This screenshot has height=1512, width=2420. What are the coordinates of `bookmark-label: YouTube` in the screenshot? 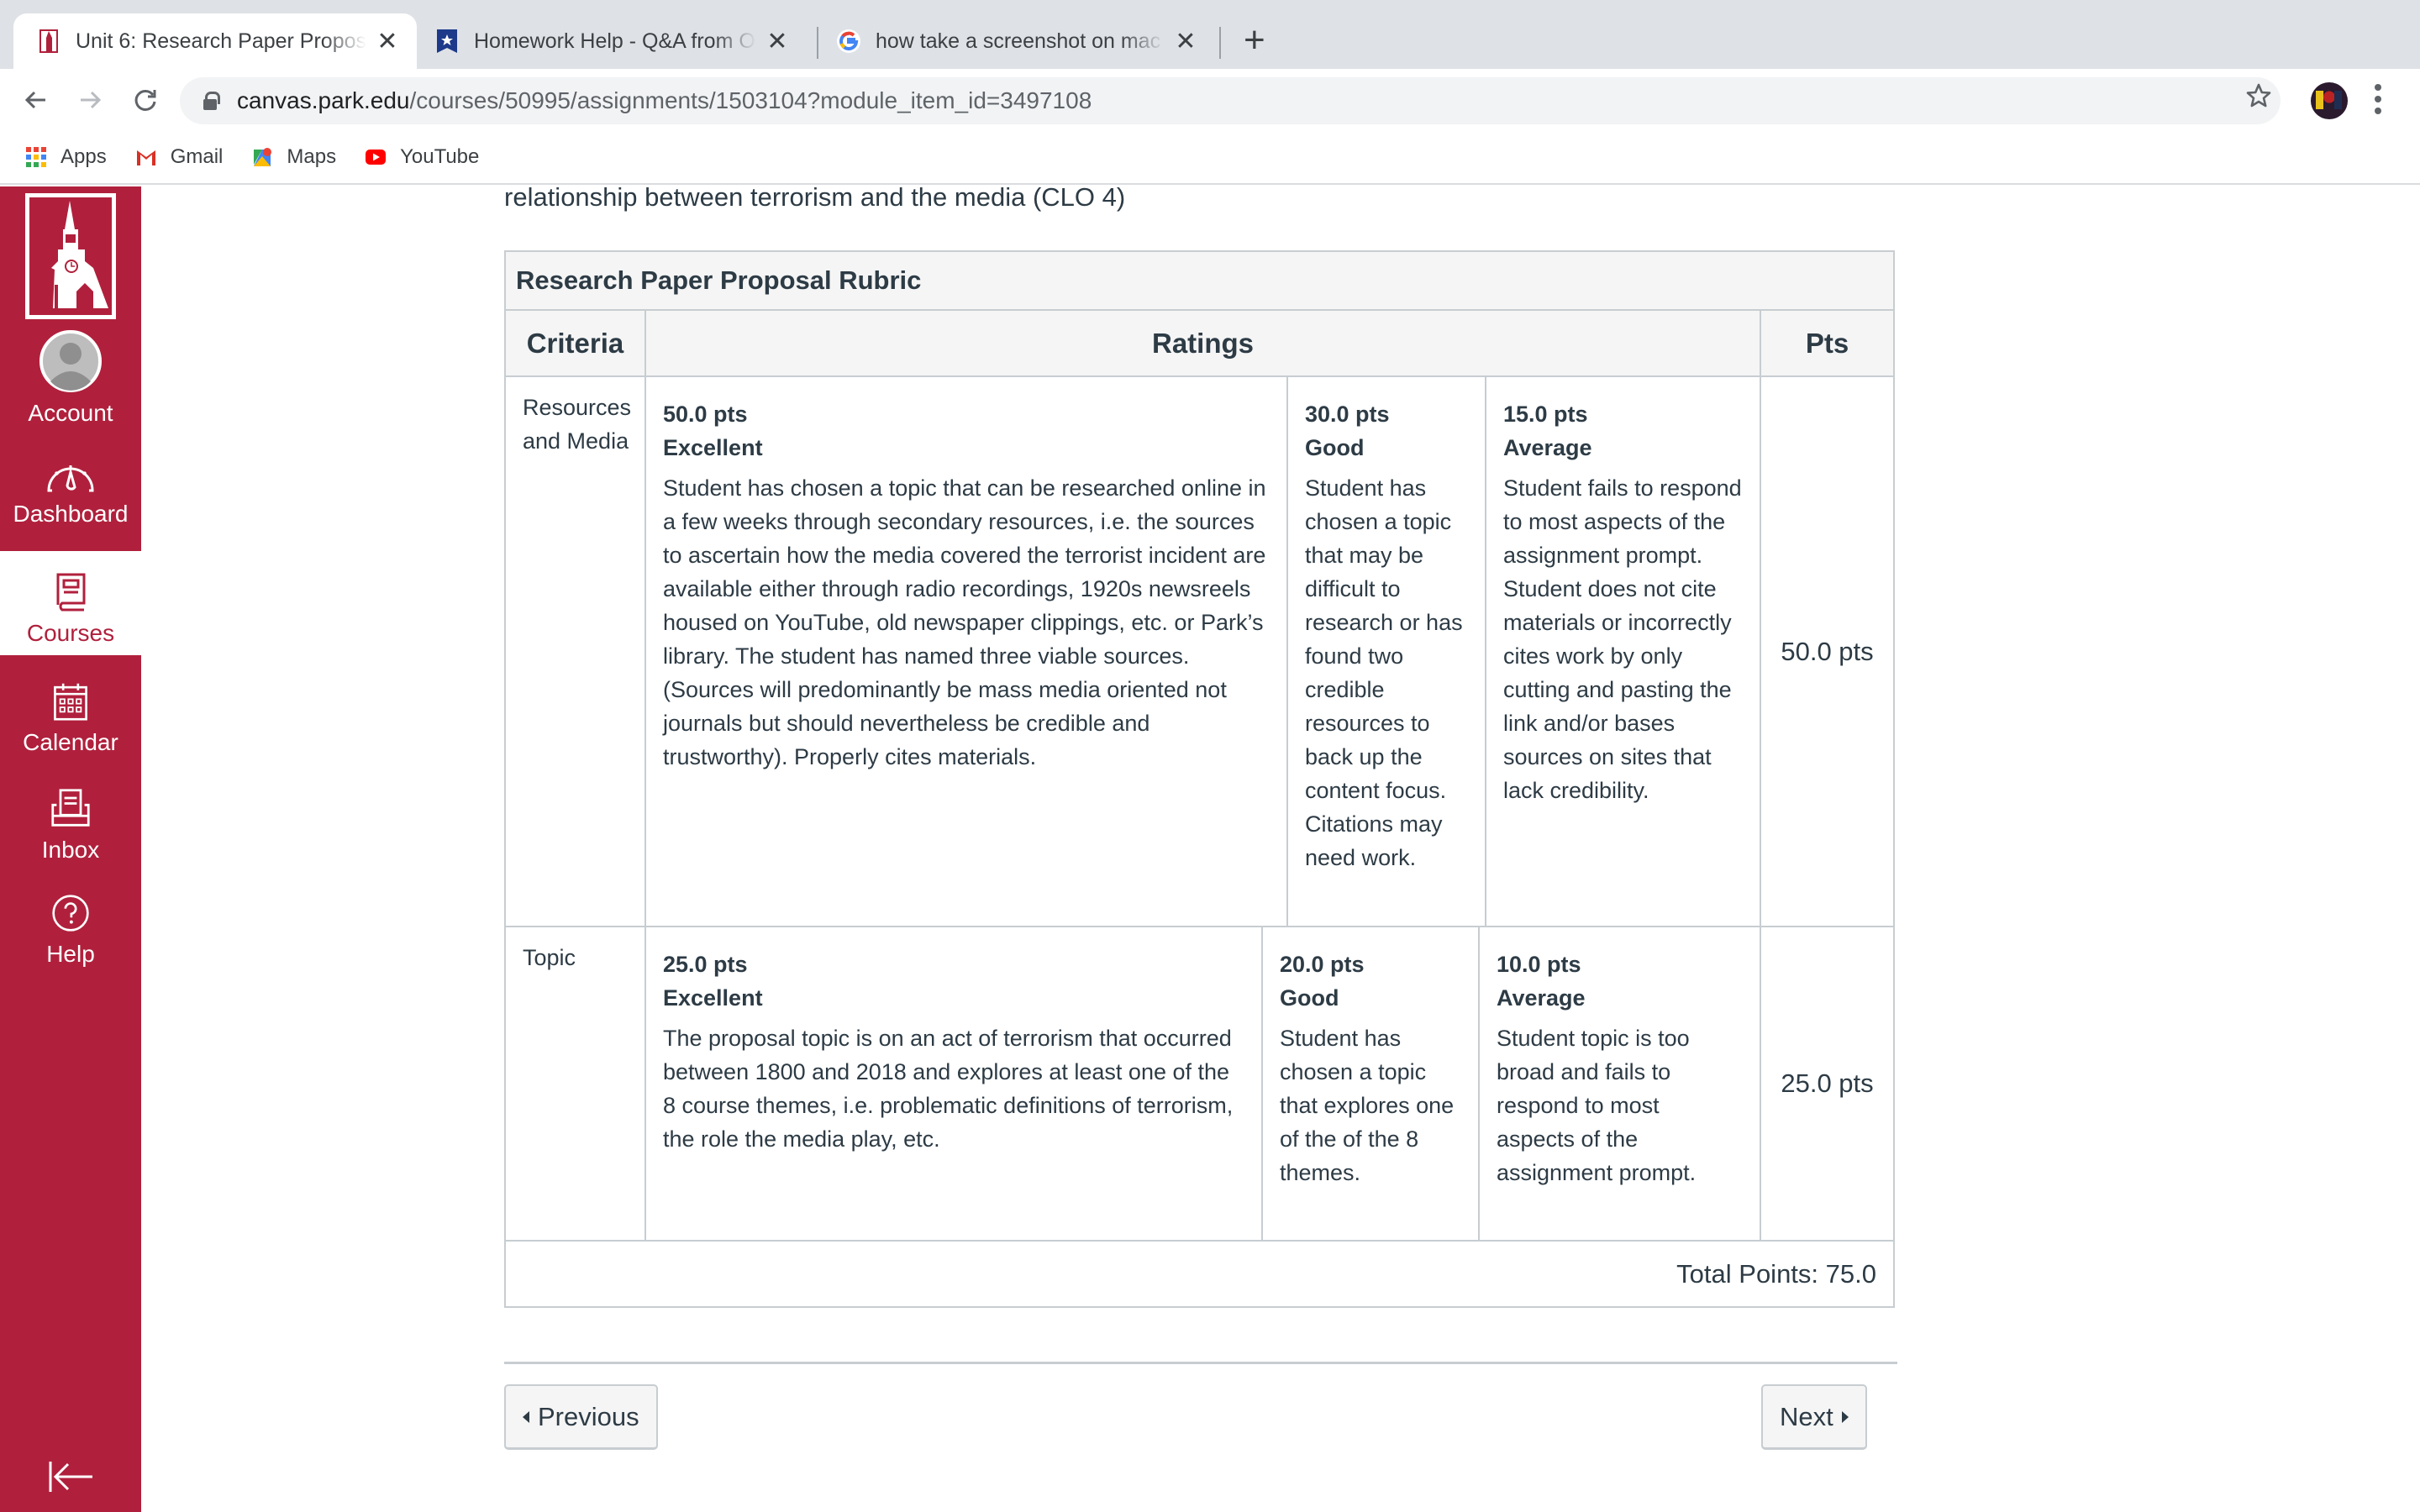 It's located at (440, 156).